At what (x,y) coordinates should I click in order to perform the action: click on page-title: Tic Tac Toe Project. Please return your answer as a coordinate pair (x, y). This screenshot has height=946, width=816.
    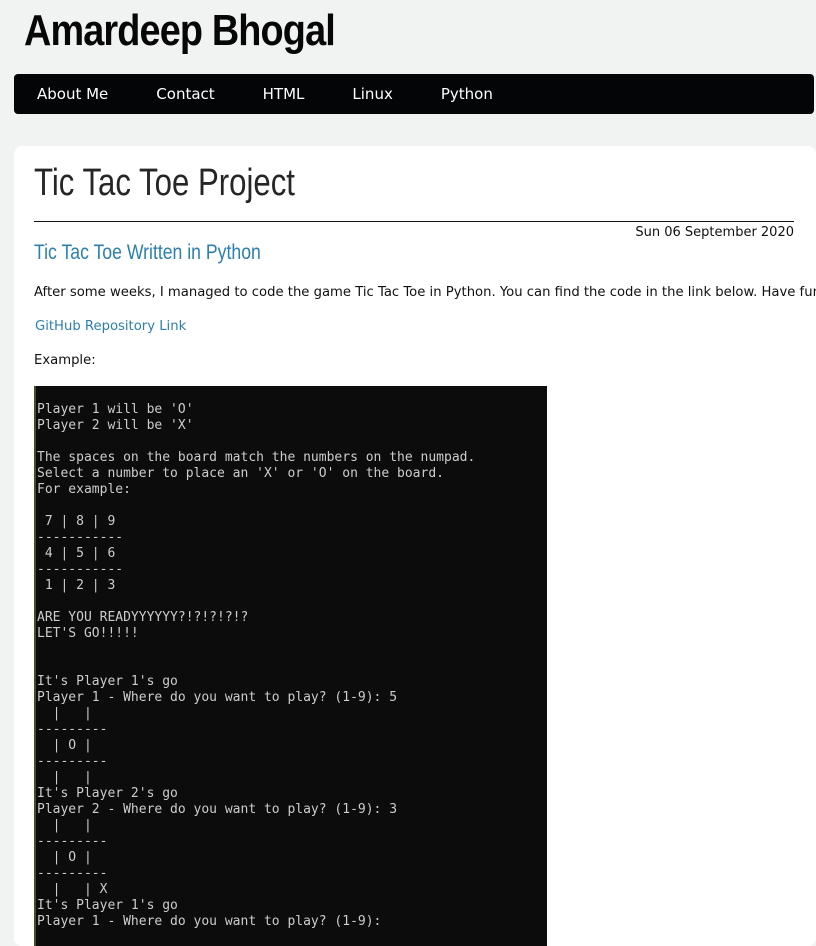
    Looking at the image, I should click on (164, 183).